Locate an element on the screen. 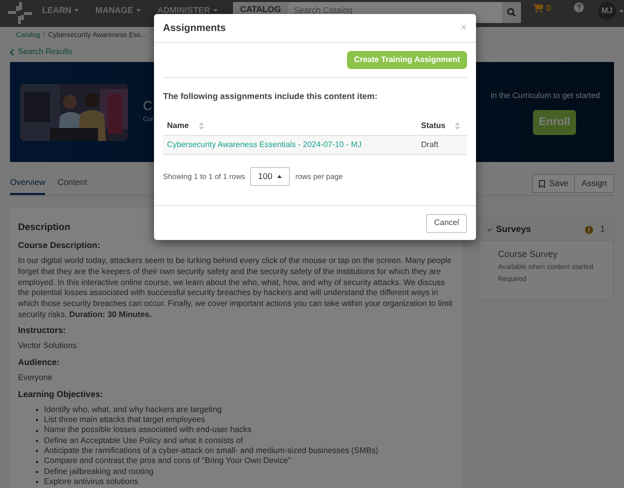 The width and height of the screenshot is (624, 488). chevron-icon is located at coordinates (489, 230).